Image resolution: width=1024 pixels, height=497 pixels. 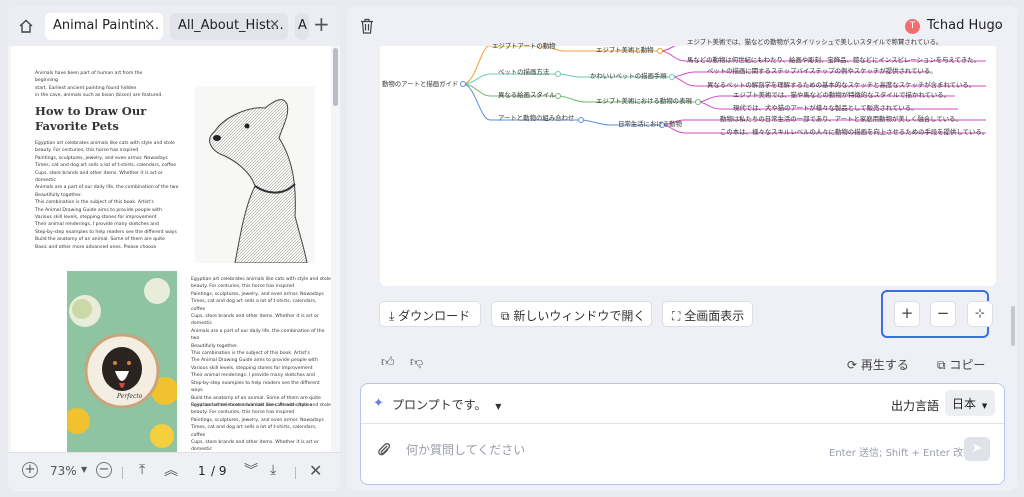 I want to click on first-page-icon: ⤒, so click(x=142, y=470).